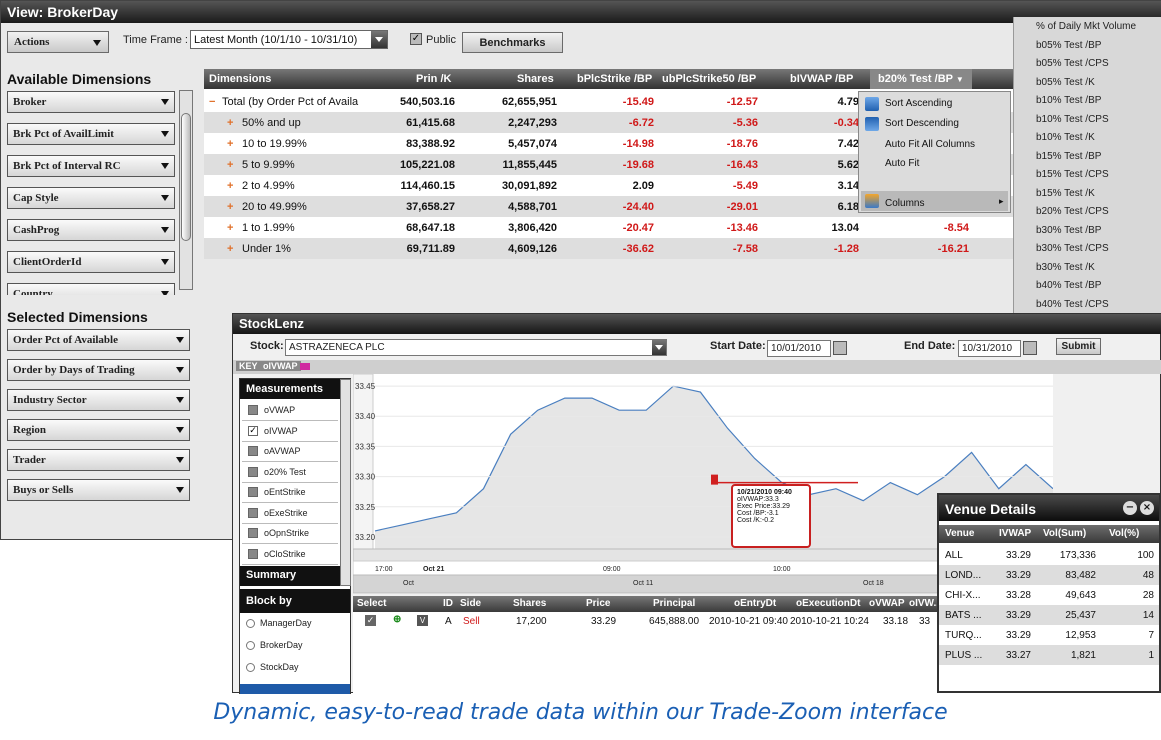  What do you see at coordinates (1064, 533) in the screenshot?
I see `col-volsum: Vol(Sum)` at bounding box center [1064, 533].